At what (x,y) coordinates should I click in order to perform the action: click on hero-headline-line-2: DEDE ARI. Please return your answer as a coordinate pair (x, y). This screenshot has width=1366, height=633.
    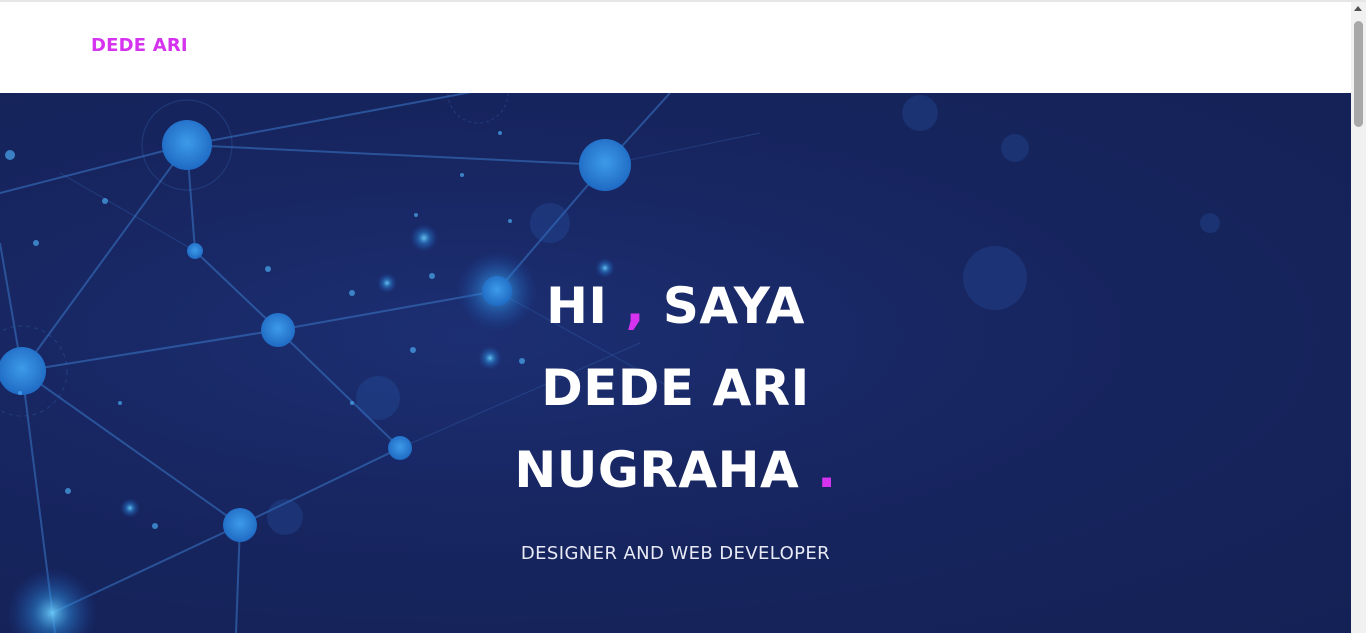
    Looking at the image, I should click on (675, 388).